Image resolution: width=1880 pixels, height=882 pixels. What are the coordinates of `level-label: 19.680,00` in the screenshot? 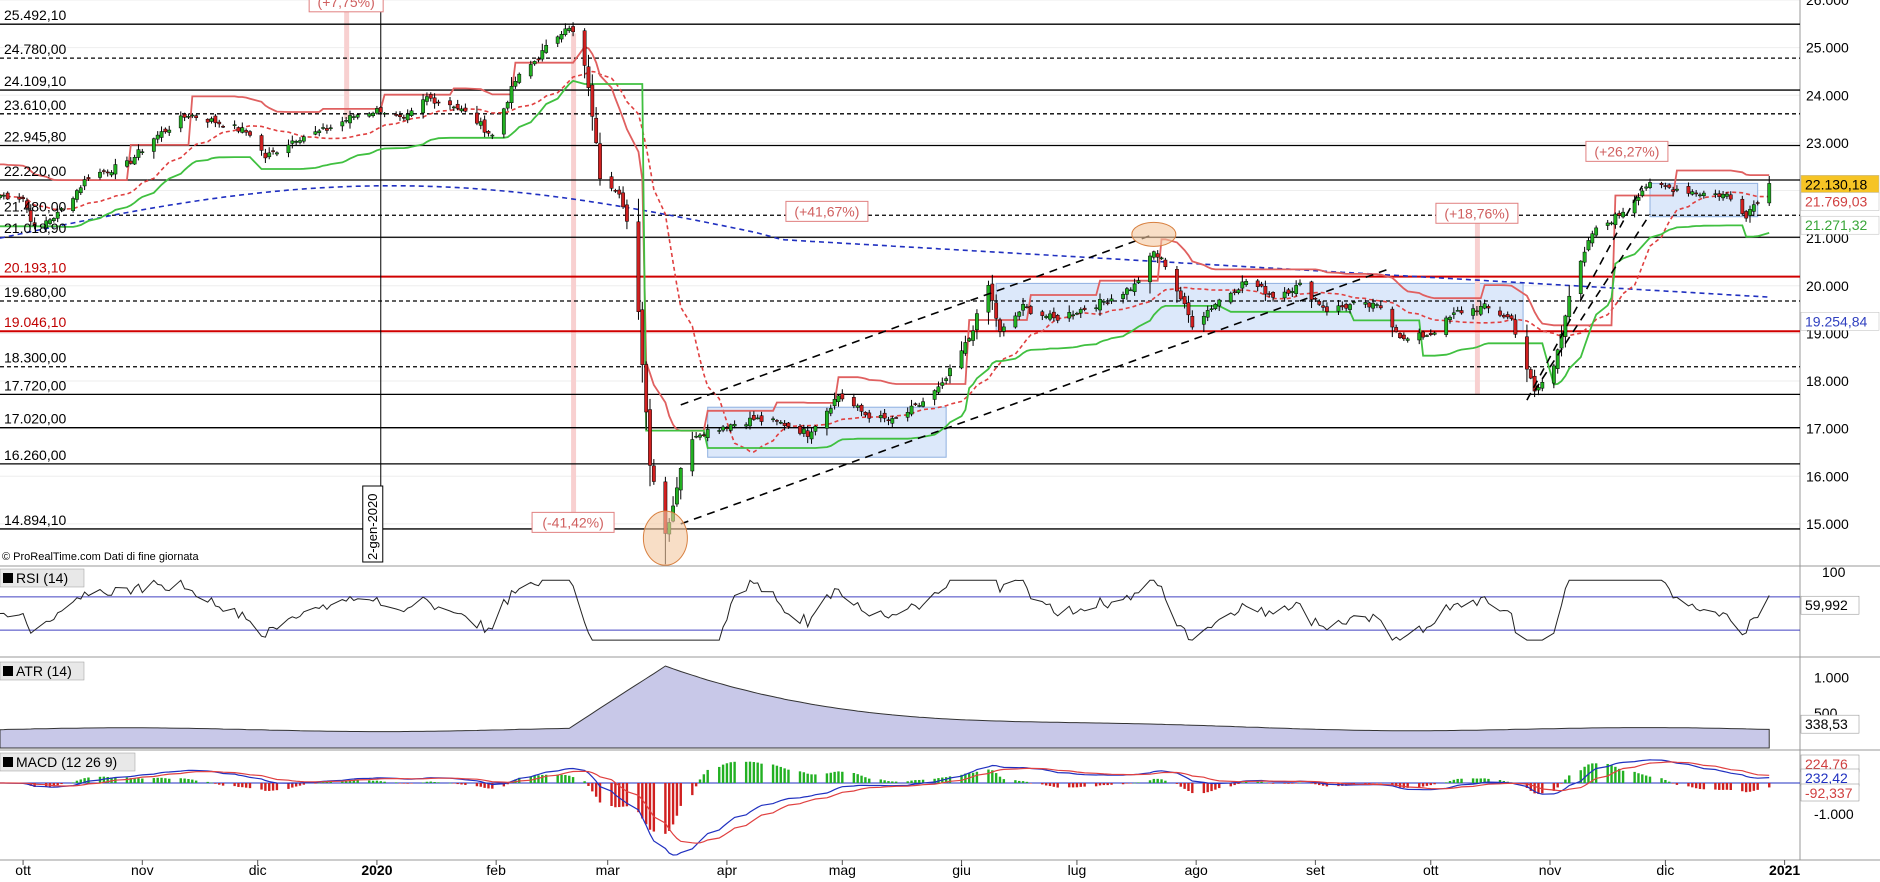 It's located at (35, 292).